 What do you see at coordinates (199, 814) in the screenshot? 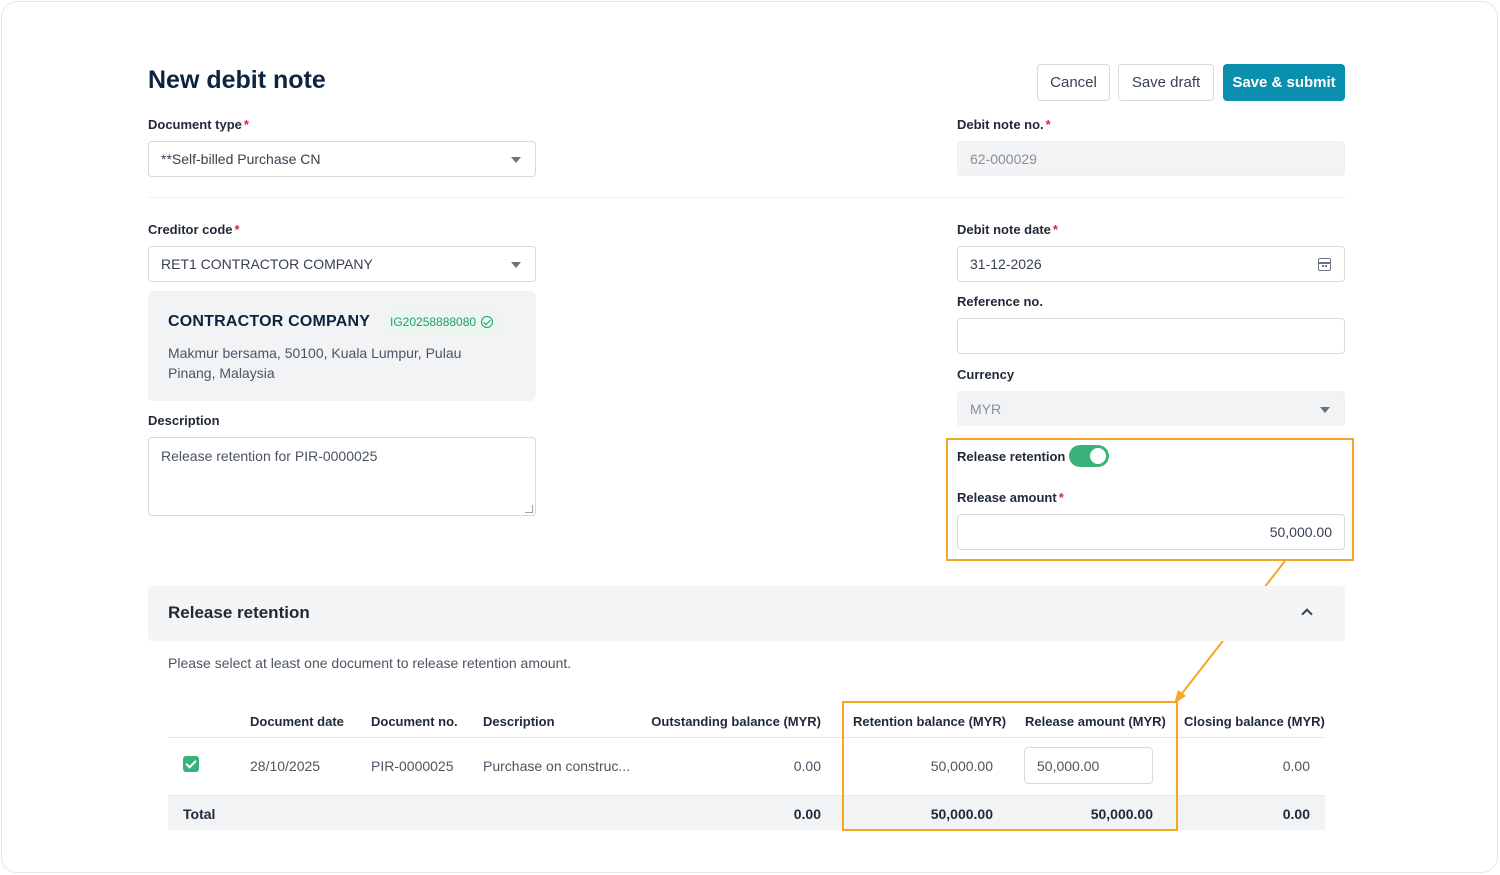
I see `total-label: Total` at bounding box center [199, 814].